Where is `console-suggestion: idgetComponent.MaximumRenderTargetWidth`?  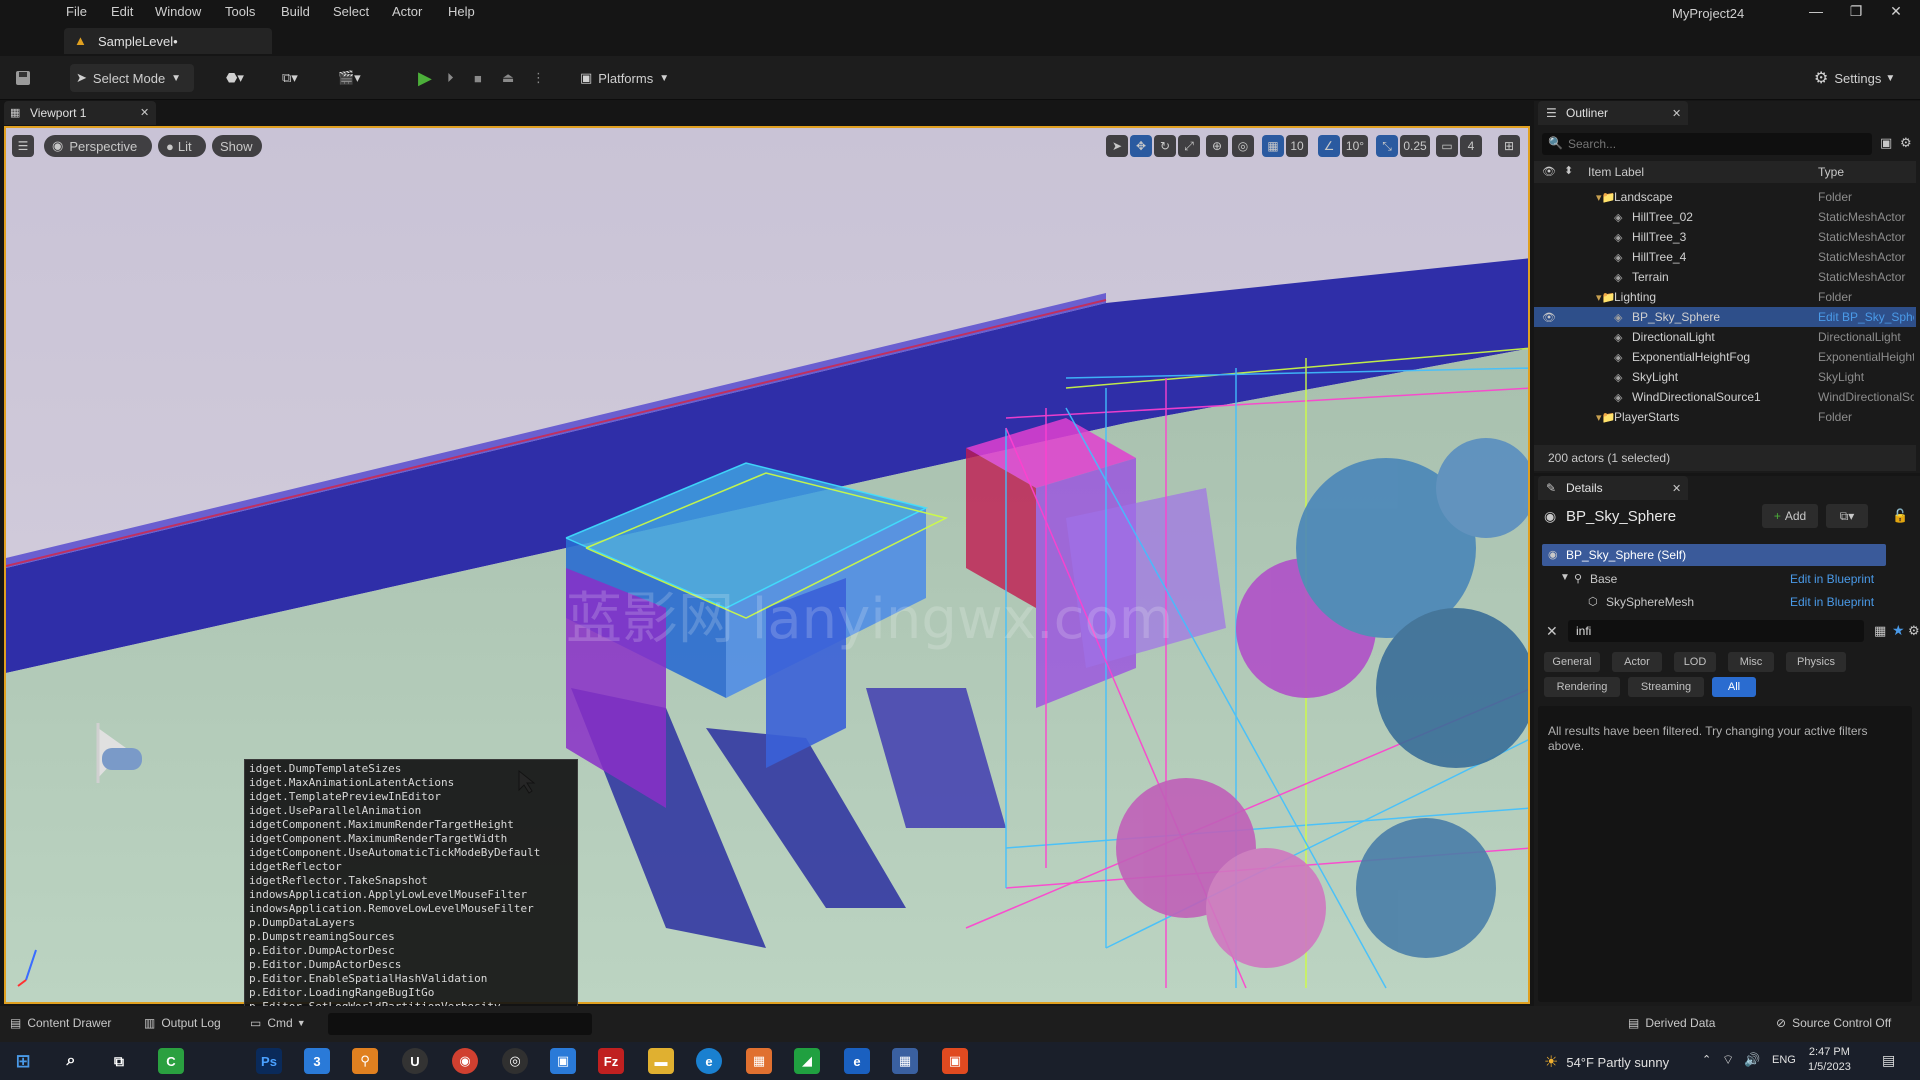 console-suggestion: idgetComponent.MaximumRenderTargetWidth is located at coordinates (411, 839).